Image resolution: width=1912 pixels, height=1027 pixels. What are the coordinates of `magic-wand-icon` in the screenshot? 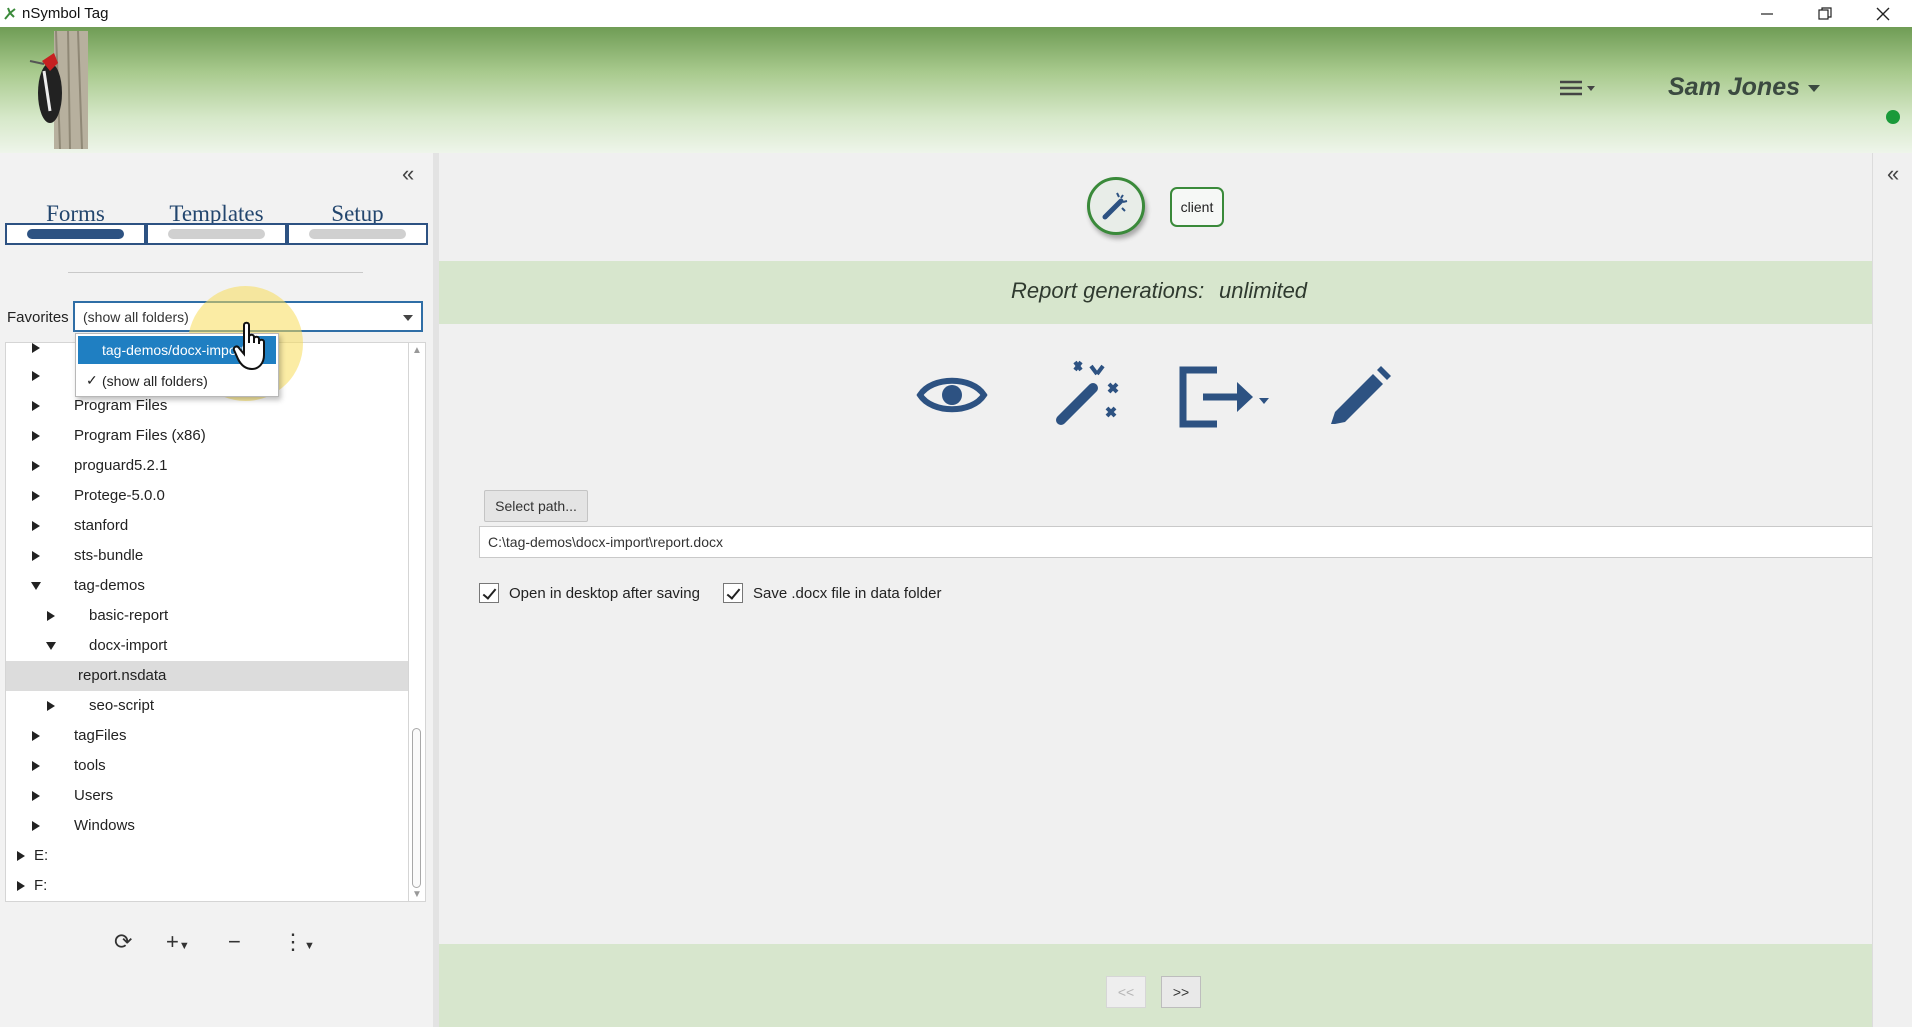 It's located at (1087, 392).